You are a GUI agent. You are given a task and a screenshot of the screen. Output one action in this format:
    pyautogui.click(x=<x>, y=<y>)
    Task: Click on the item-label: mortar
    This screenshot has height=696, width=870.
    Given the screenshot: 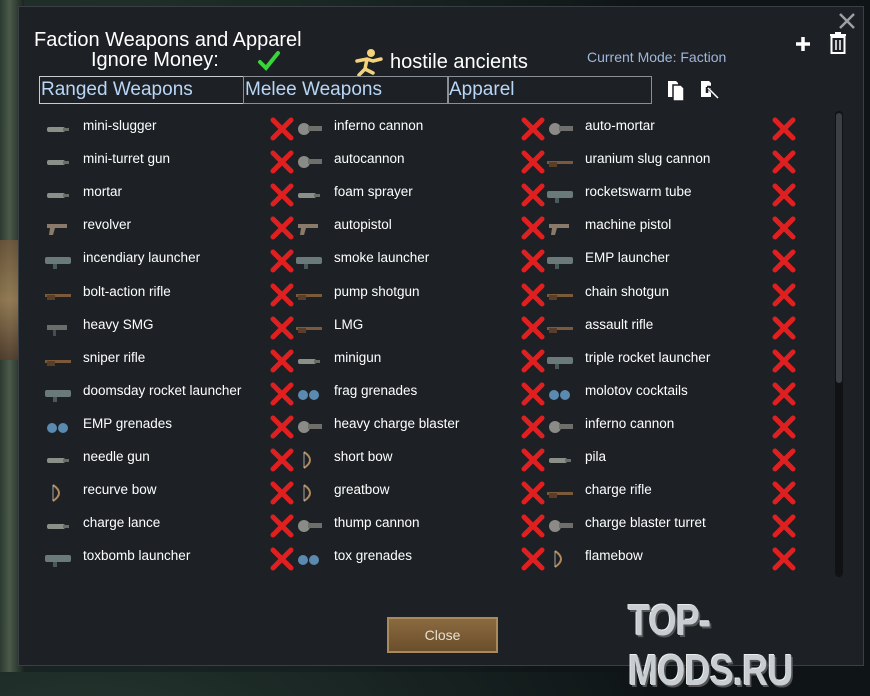 What is the action you would take?
    pyautogui.click(x=103, y=192)
    